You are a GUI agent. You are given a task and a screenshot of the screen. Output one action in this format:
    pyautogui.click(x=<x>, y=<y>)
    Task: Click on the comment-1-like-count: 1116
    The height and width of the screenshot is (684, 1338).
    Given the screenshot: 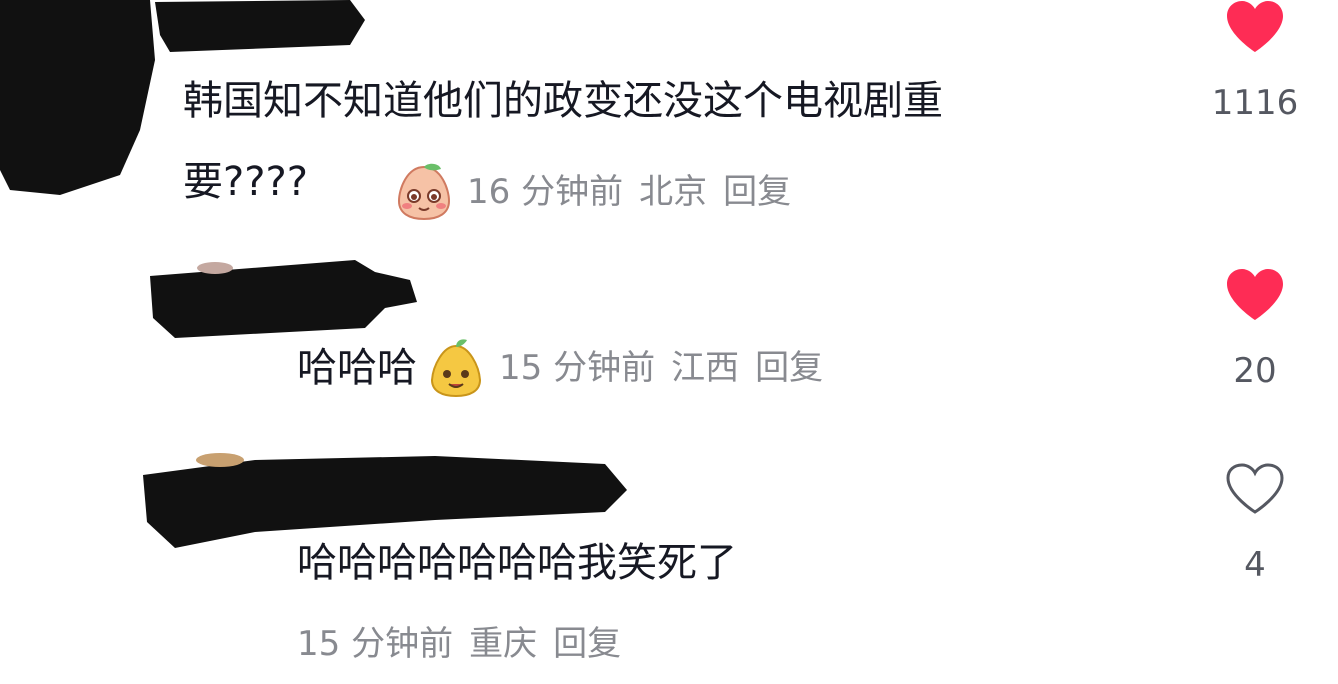 What is the action you would take?
    pyautogui.click(x=1255, y=103)
    